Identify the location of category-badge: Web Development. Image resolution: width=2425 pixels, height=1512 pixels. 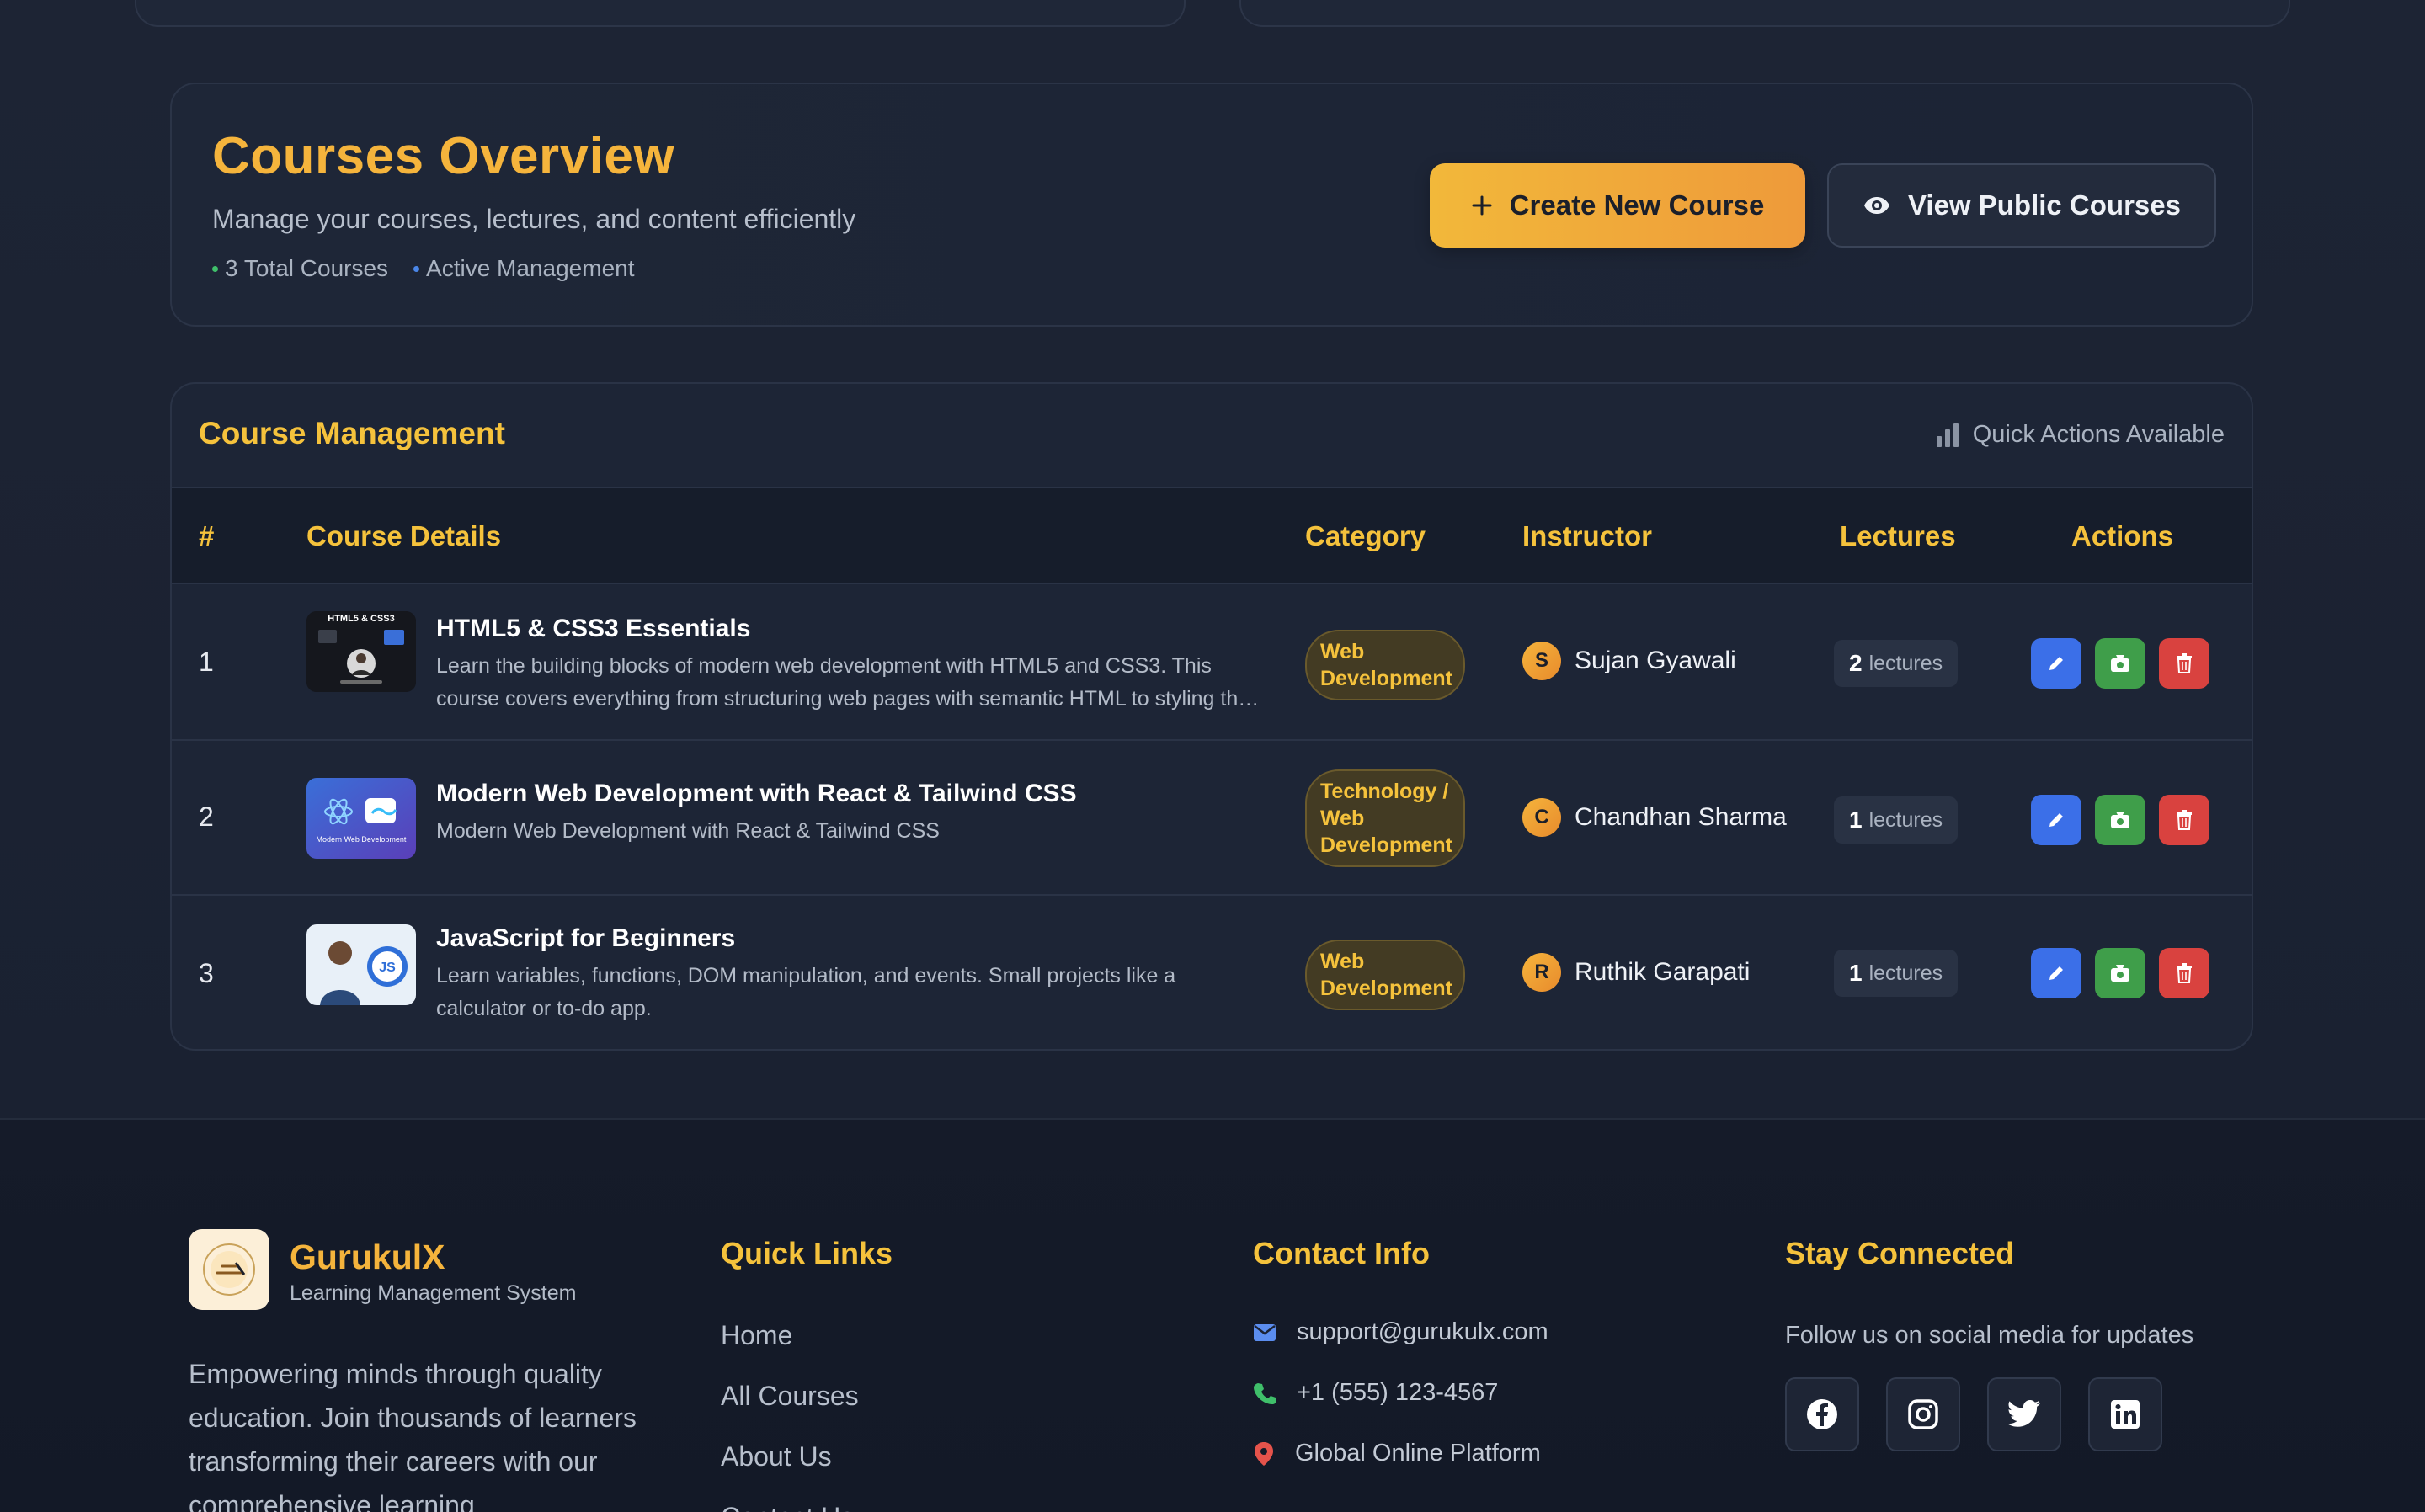
(1385, 975).